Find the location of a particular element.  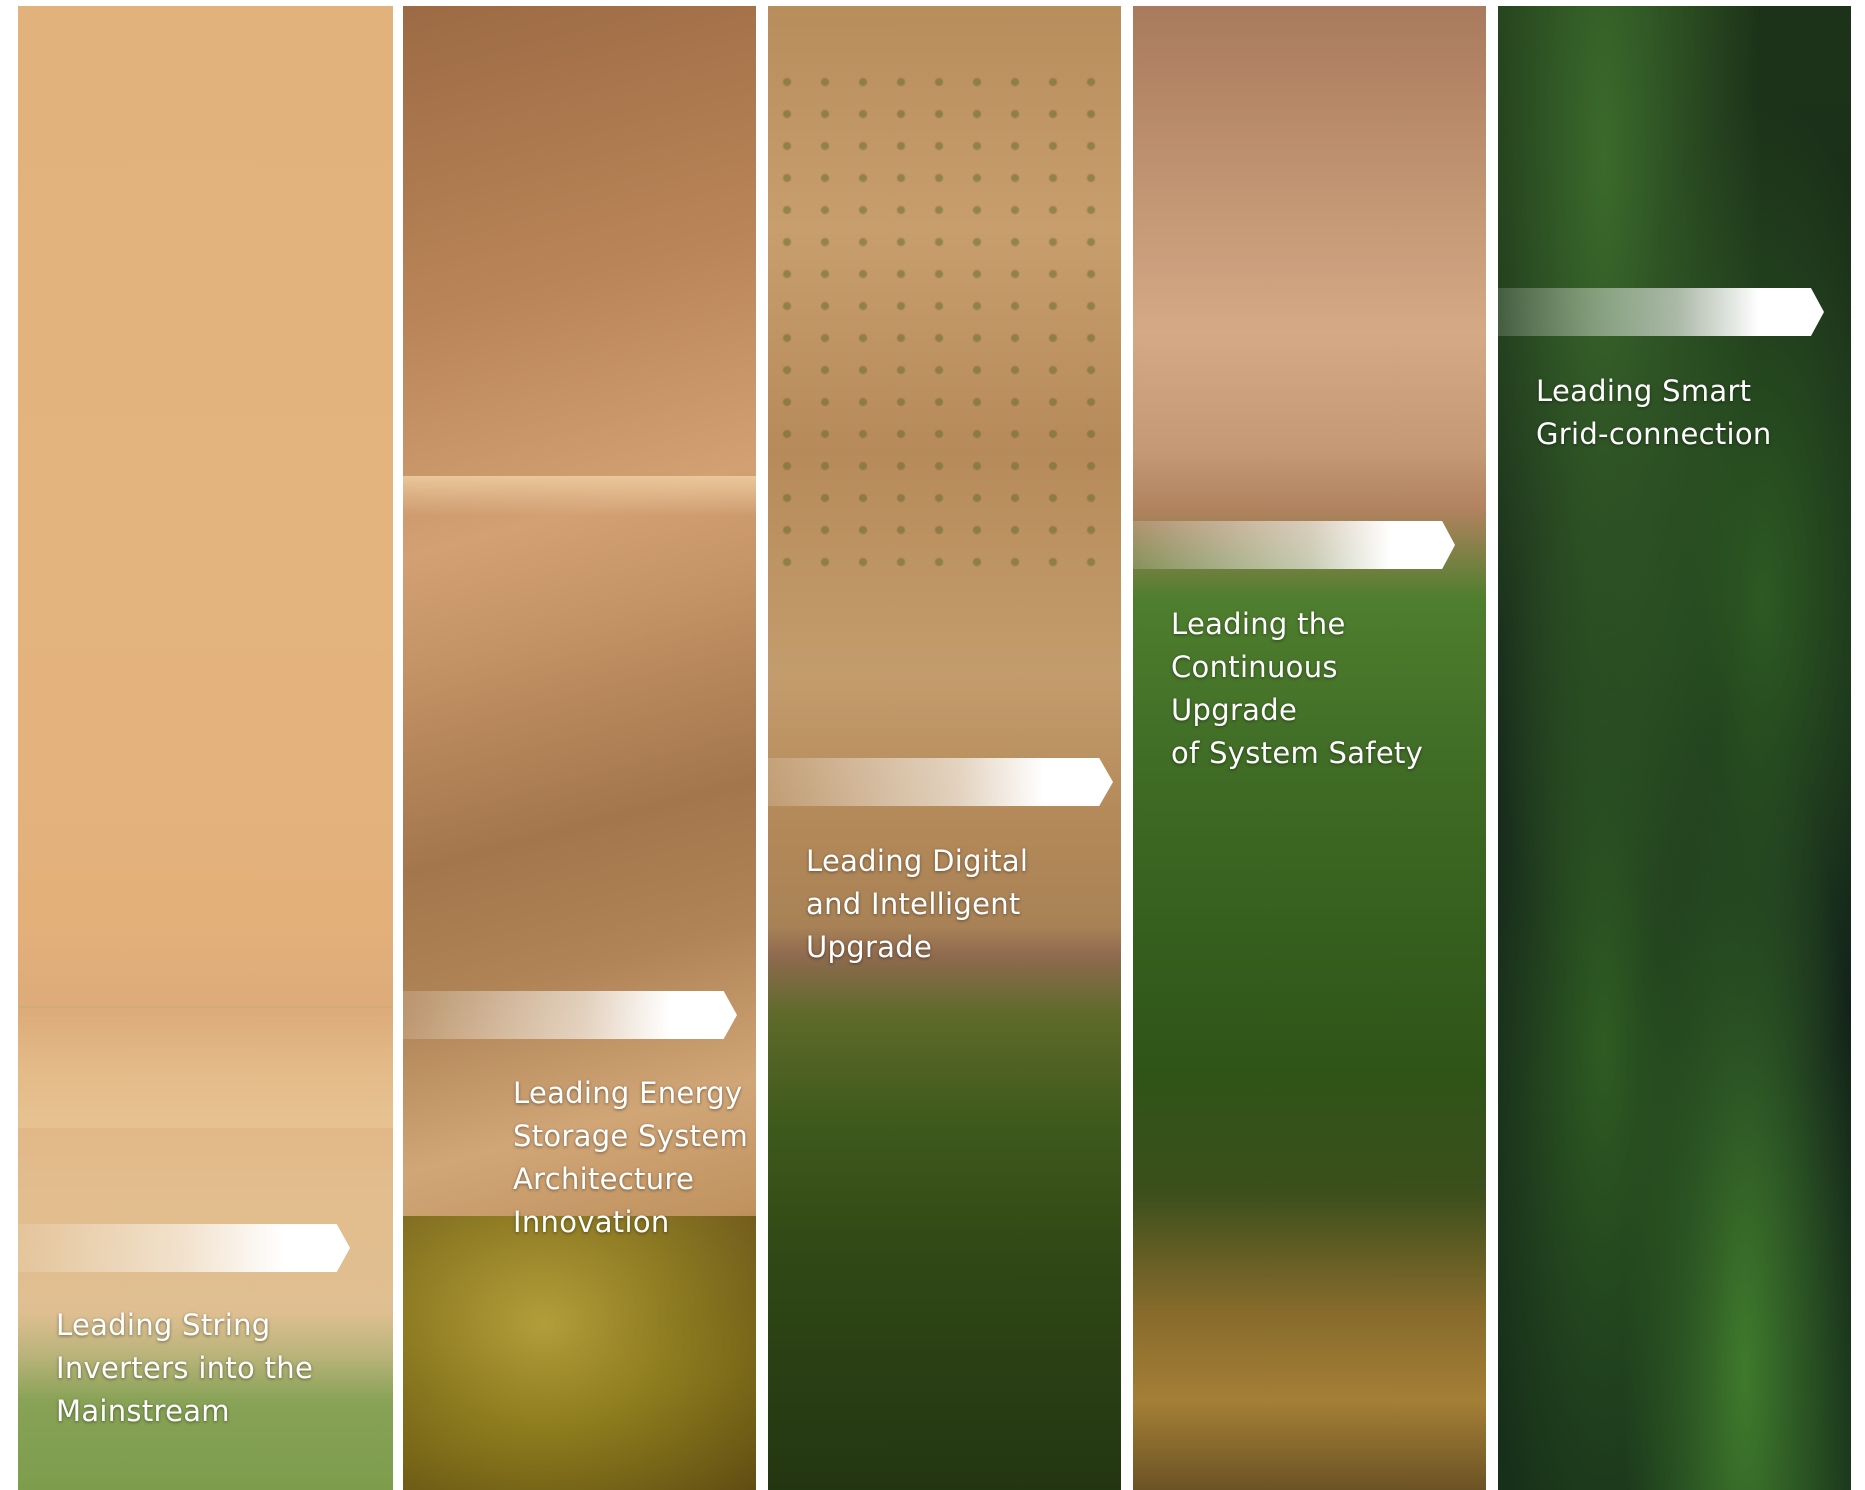

panel-title-line: Leading Smart is located at coordinates (1644, 391).